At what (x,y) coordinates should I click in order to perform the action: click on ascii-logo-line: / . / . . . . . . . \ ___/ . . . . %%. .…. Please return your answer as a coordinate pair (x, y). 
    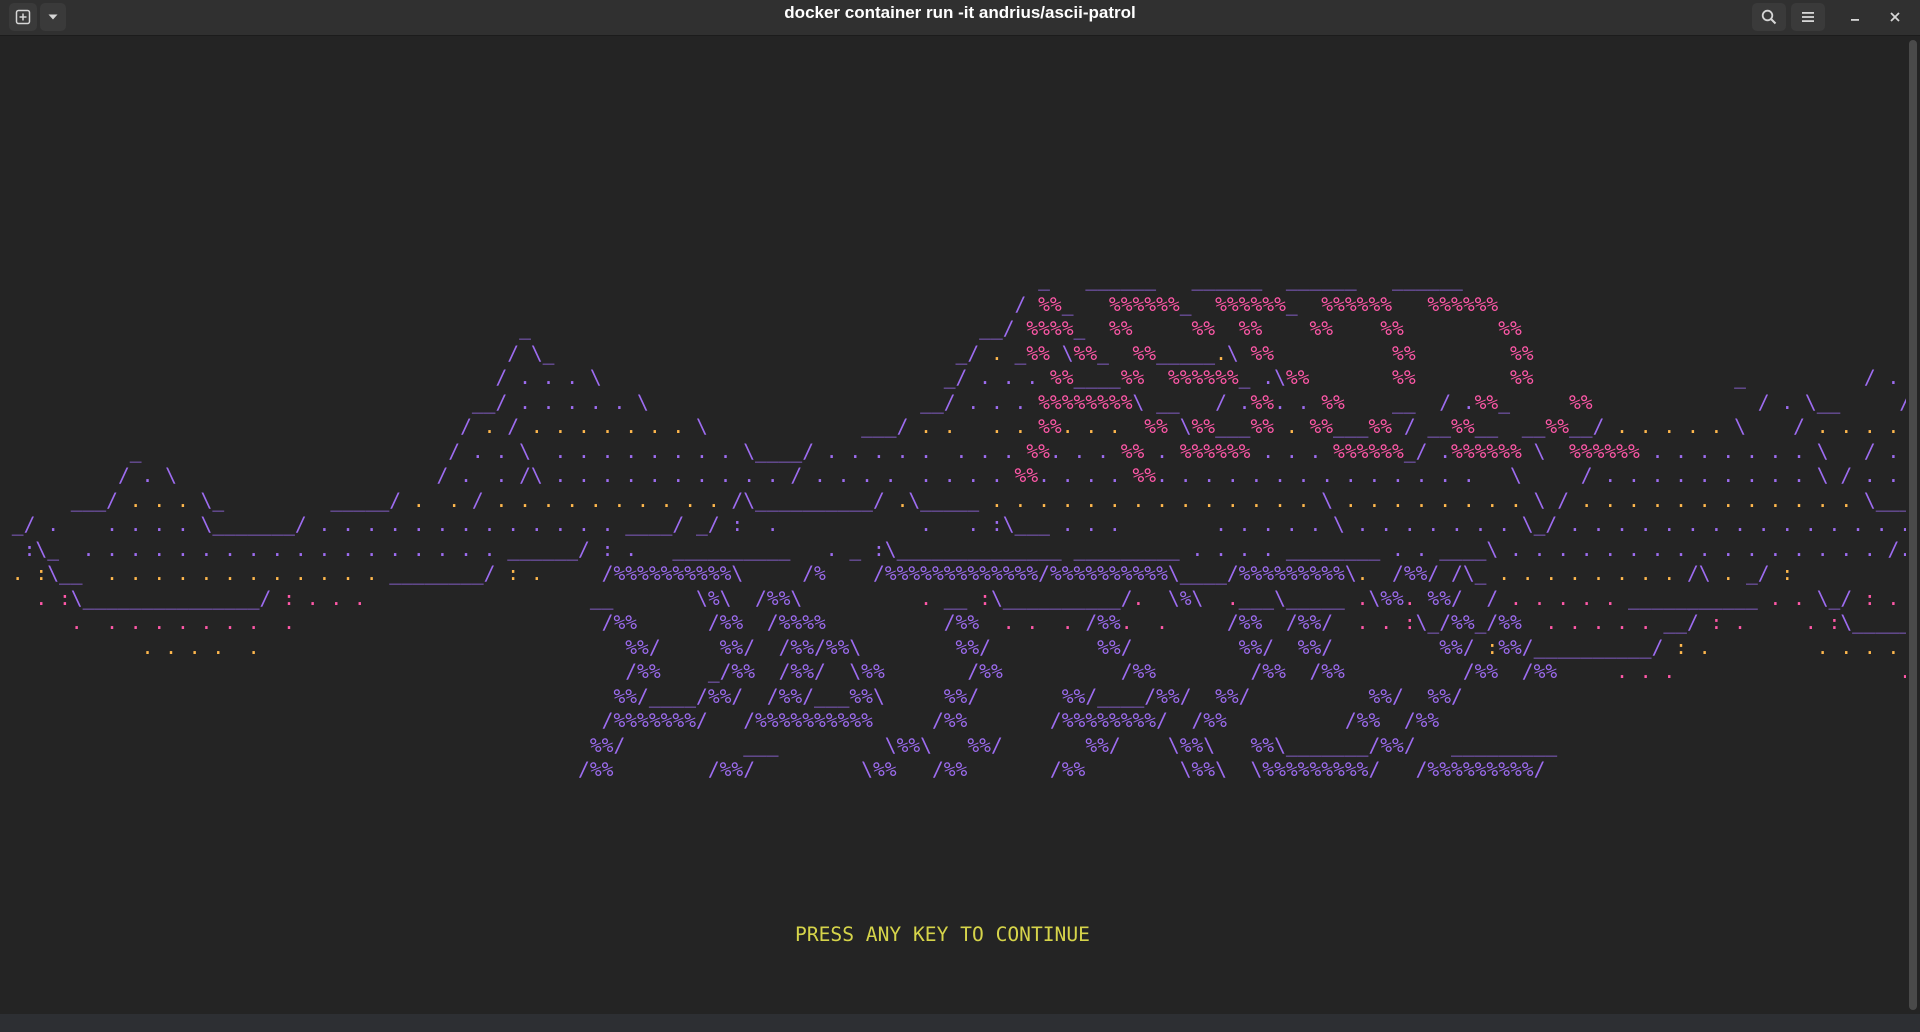
    Looking at the image, I should click on (1180, 426).